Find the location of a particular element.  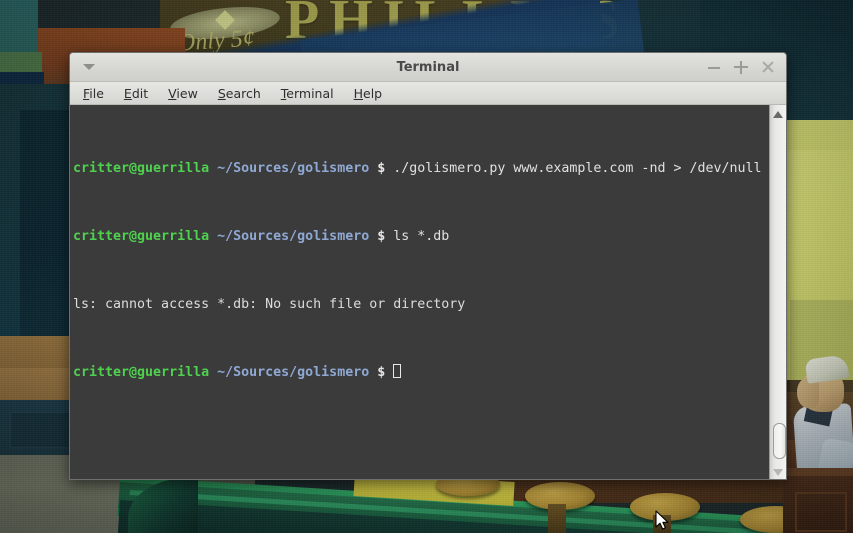

prompt-space3 is located at coordinates (389, 372).